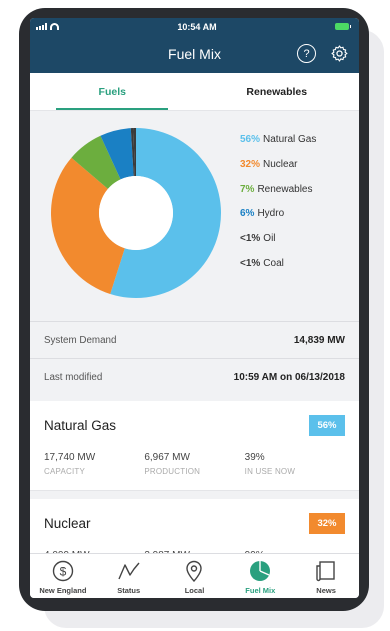 Image resolution: width=390 pixels, height=631 pixels. Describe the element at coordinates (278, 239) in the screenshot. I see `legend-item: <1% Oil` at that location.